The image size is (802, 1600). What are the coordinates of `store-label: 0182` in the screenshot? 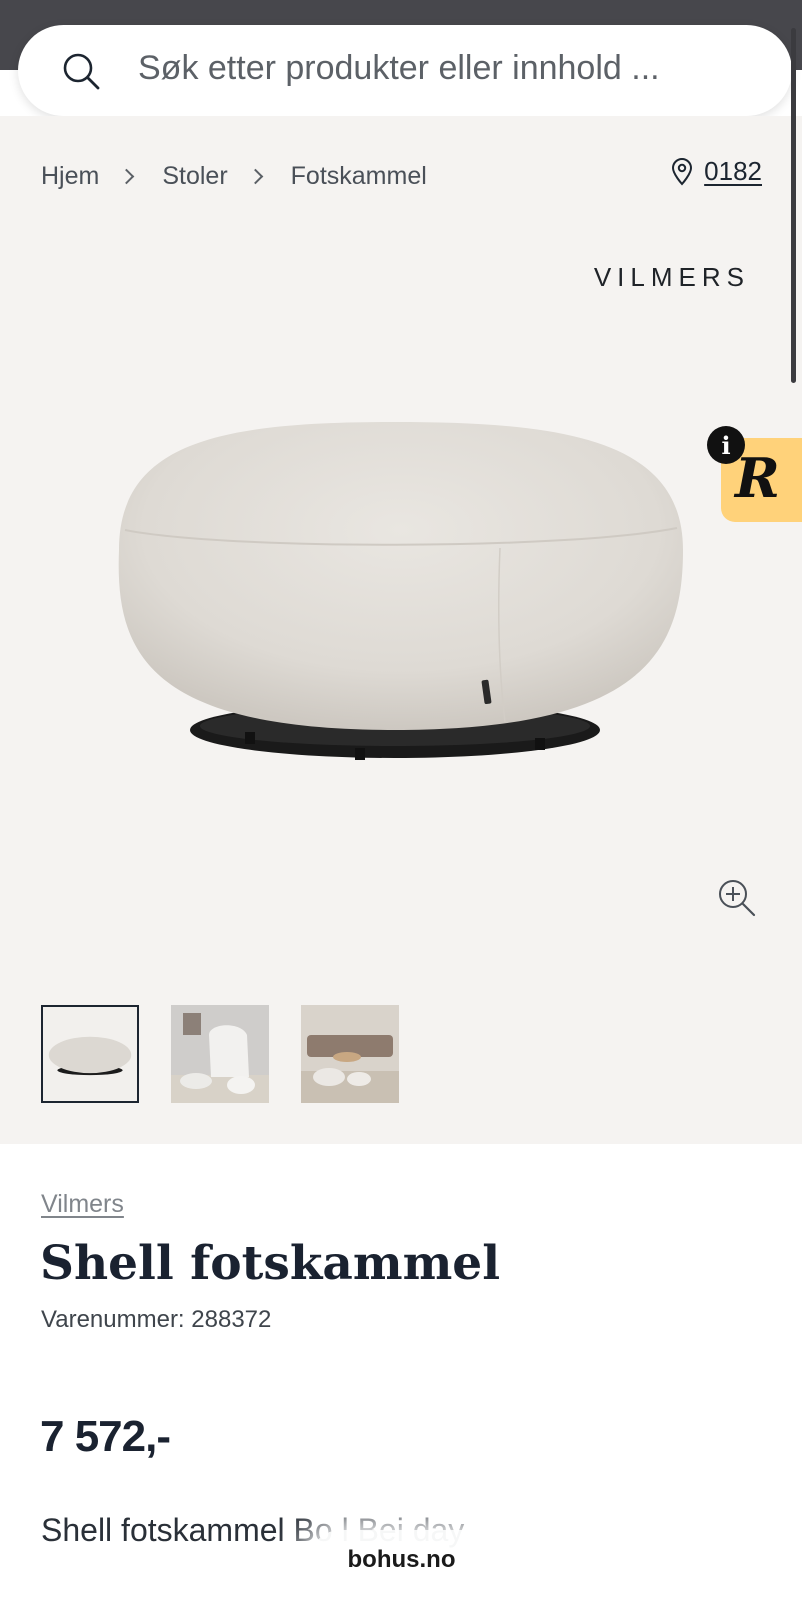 It's located at (733, 171).